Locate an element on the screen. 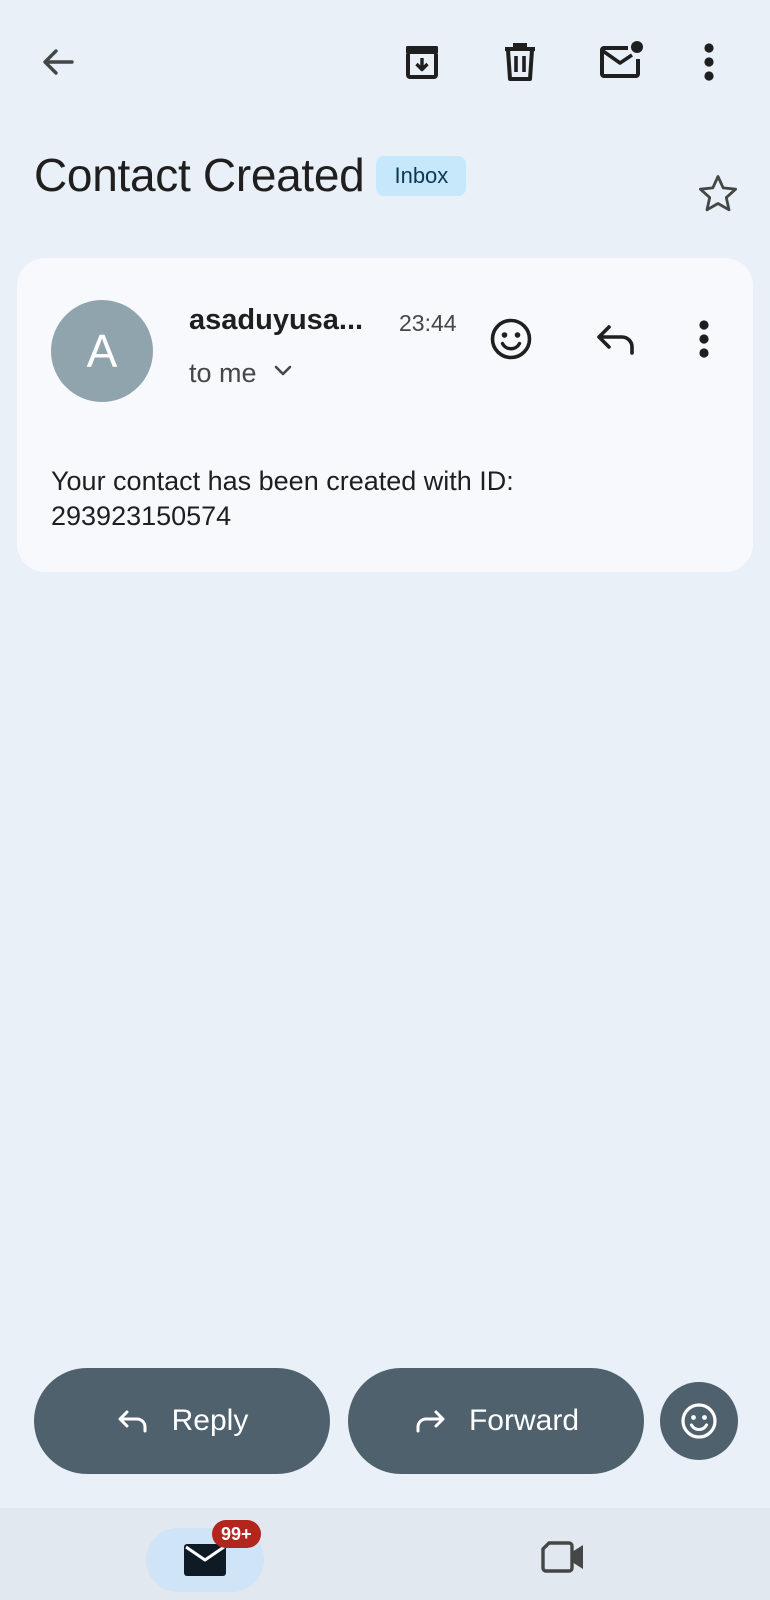 The width and height of the screenshot is (770, 1600). subject-row: Contact Created Inbox is located at coordinates (250, 175).